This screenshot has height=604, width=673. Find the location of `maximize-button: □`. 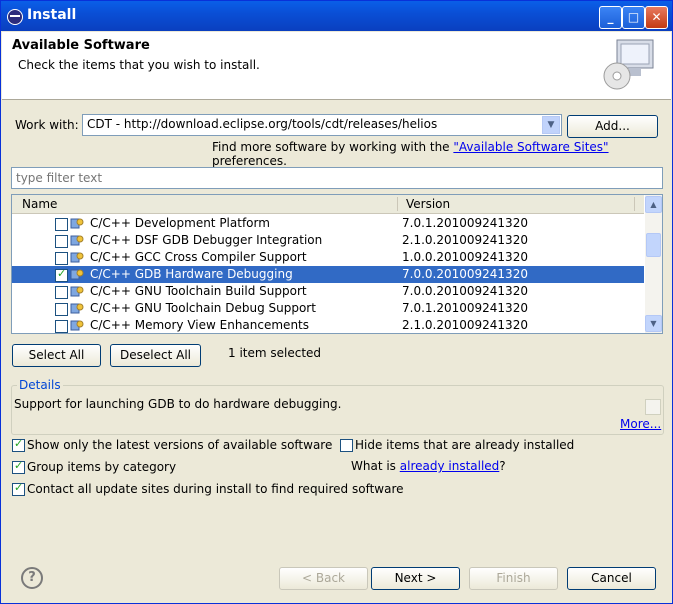

maximize-button: □ is located at coordinates (633, 17).